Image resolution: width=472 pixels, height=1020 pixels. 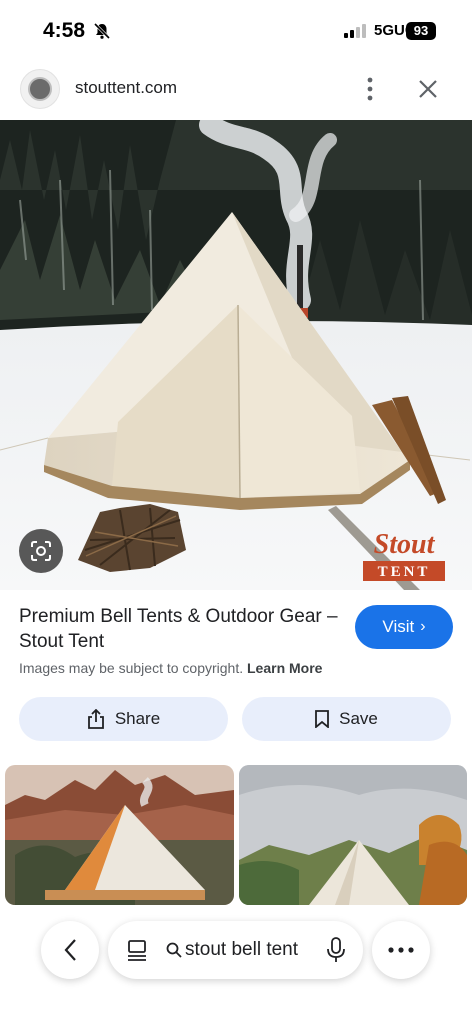 What do you see at coordinates (236, 30) in the screenshot?
I see `status-bar: 4:58 5GUC 93` at bounding box center [236, 30].